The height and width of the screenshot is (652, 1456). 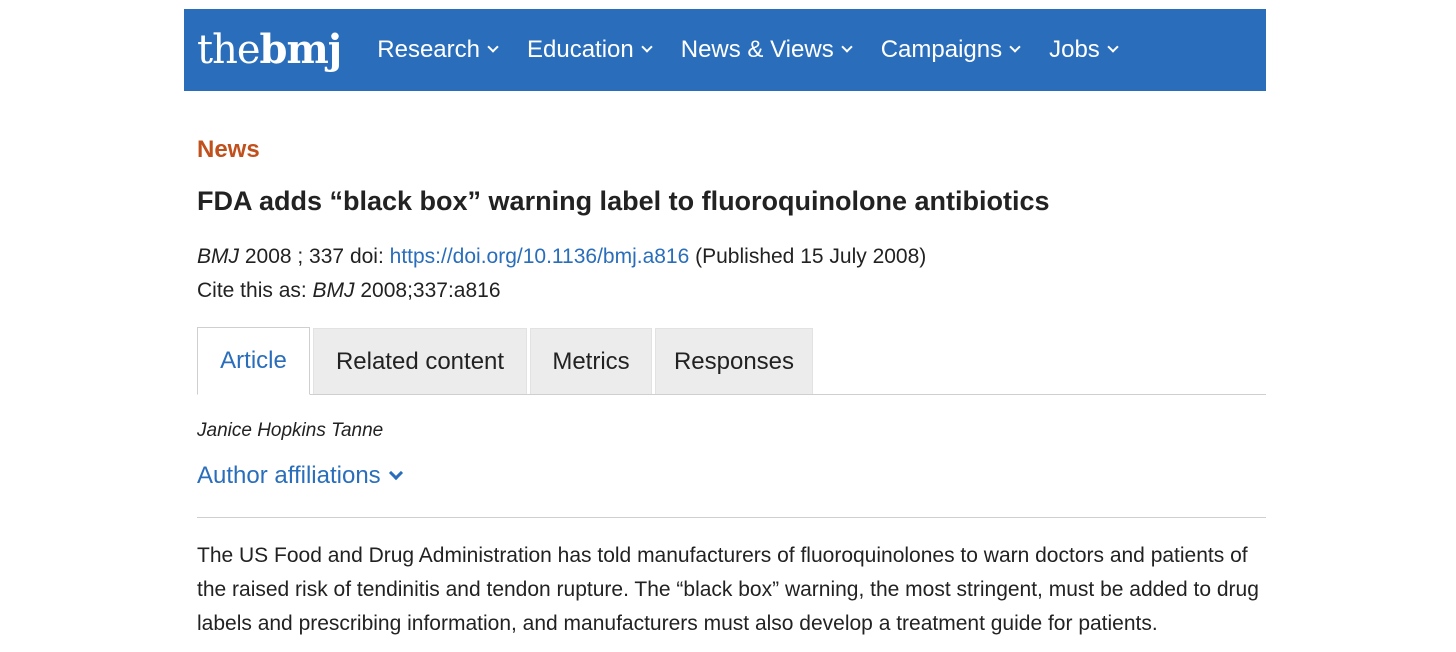 What do you see at coordinates (228, 149) in the screenshot?
I see `article-section-label: News` at bounding box center [228, 149].